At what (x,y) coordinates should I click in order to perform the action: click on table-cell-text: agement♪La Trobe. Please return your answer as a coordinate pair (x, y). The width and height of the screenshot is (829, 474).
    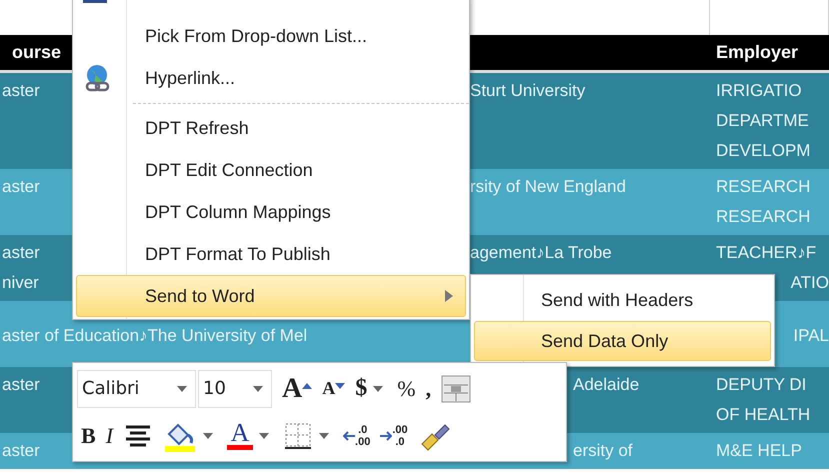
    Looking at the image, I should click on (541, 253).